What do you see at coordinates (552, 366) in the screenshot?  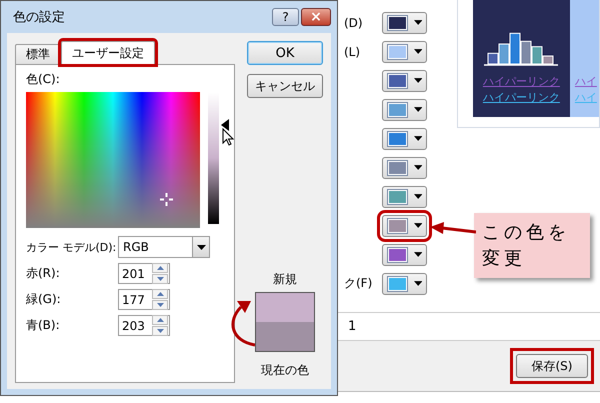 I see `save-button: 保存(S)` at bounding box center [552, 366].